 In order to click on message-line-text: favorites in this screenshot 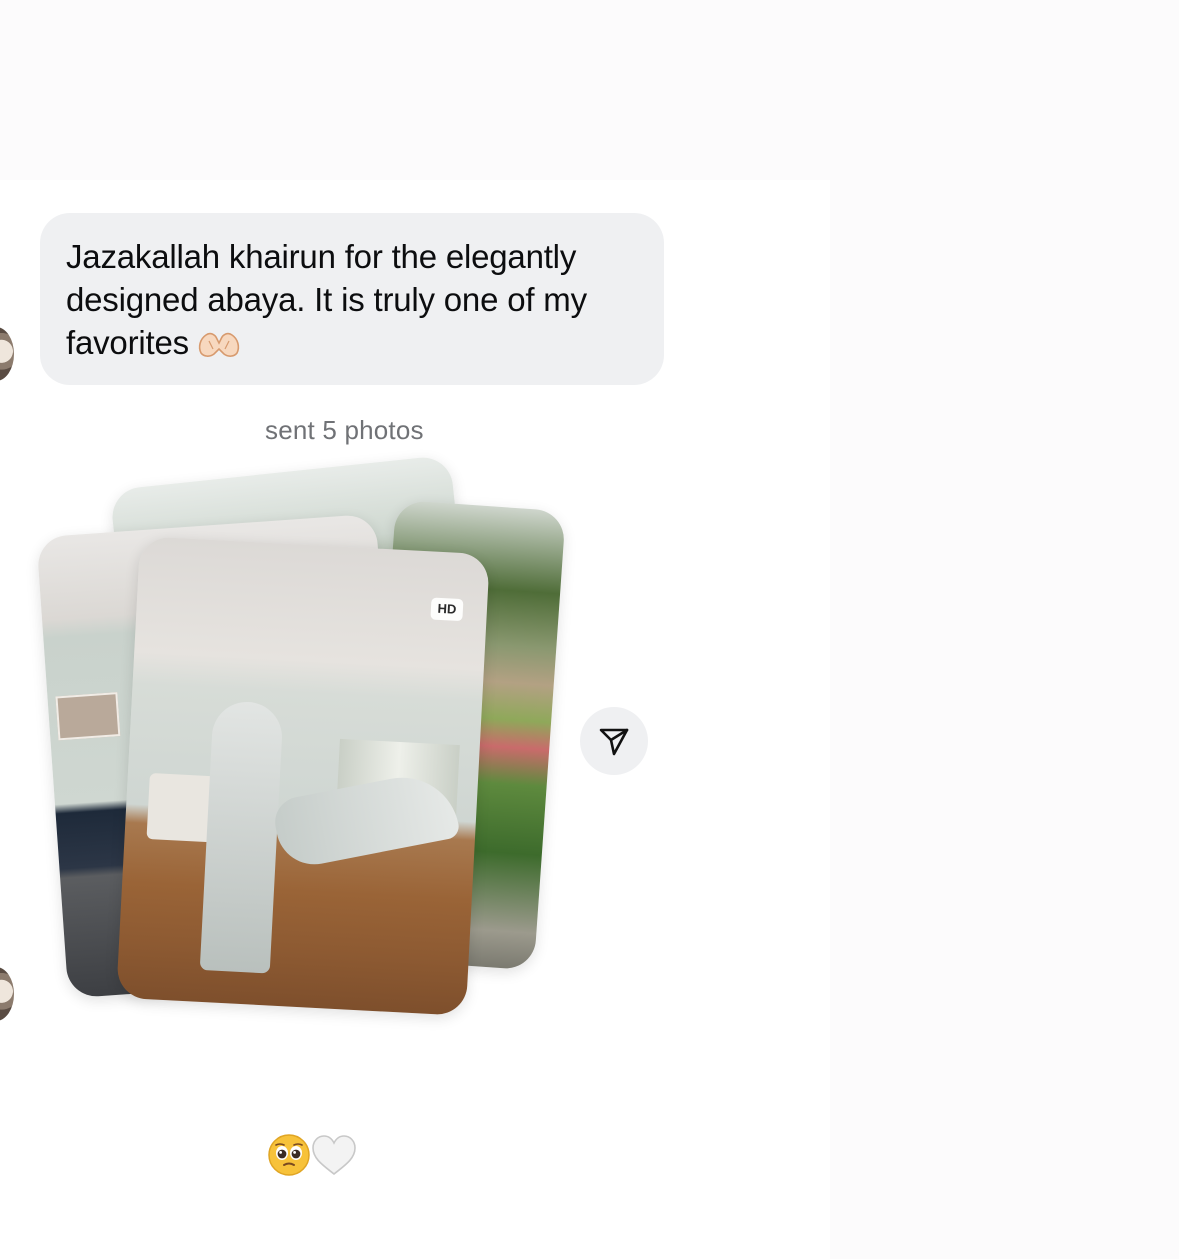, I will do `click(127, 342)`.